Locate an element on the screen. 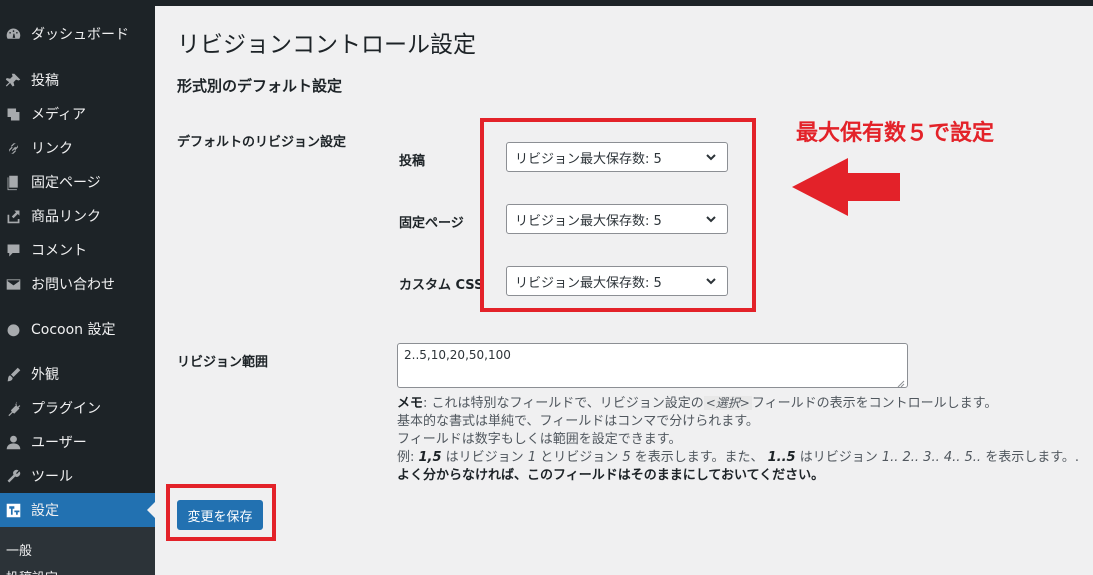  post-type-label-pages: 固定ページ is located at coordinates (431, 223).